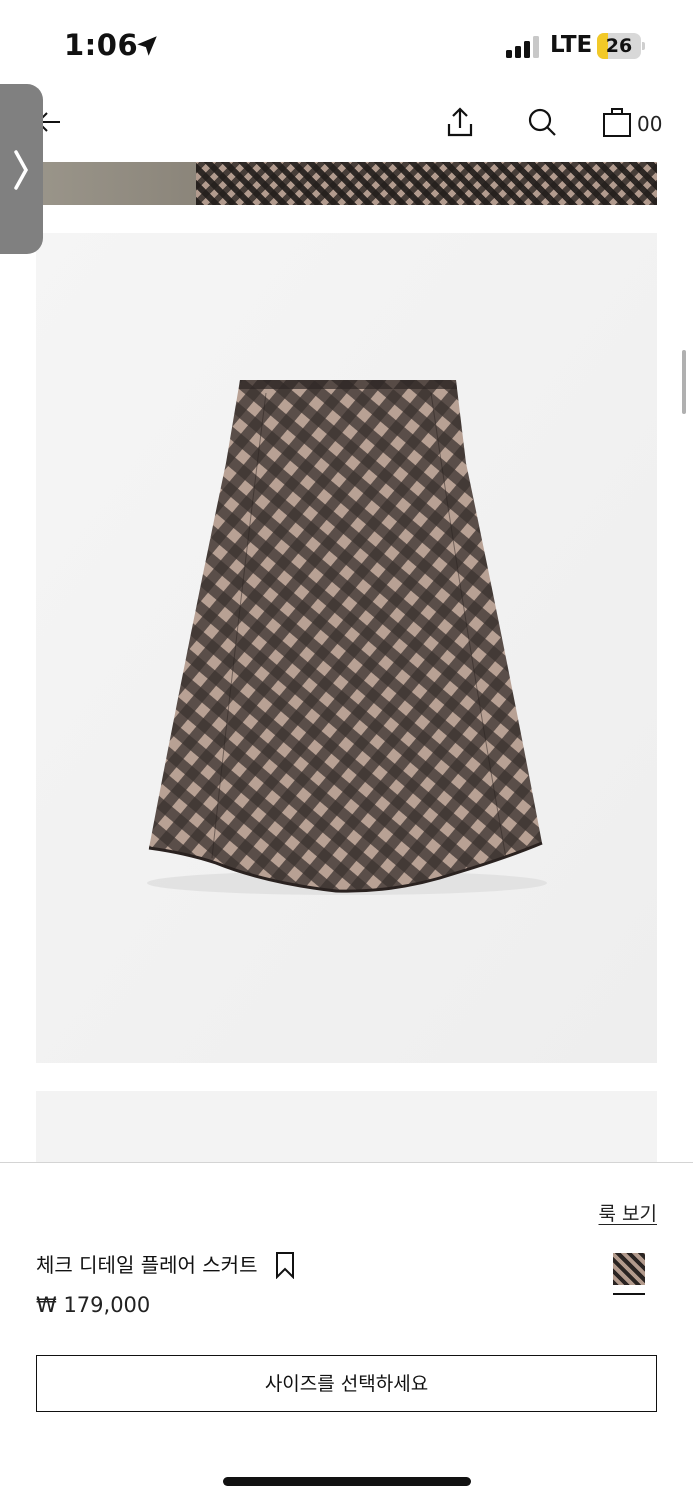 Image resolution: width=693 pixels, height=1500 pixels. I want to click on network-label: LTE, so click(571, 45).